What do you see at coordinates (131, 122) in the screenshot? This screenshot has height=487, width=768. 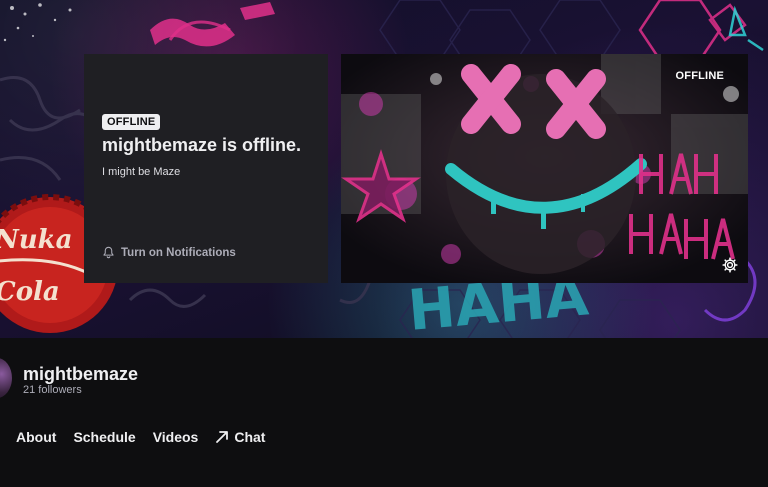 I see `offline-badge: OFFLINE` at bounding box center [131, 122].